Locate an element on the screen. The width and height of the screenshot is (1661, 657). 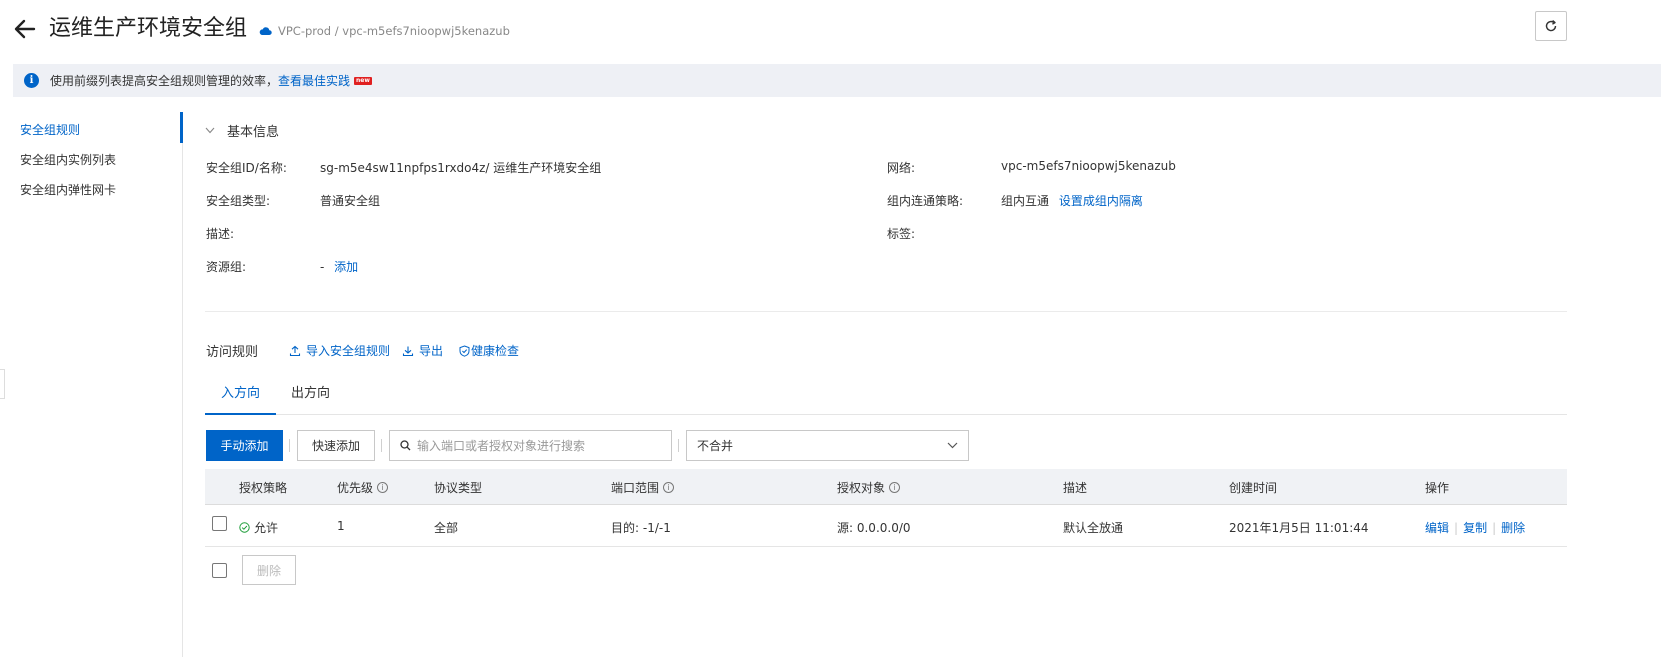
col-policy: 授权策略 is located at coordinates (263, 487).